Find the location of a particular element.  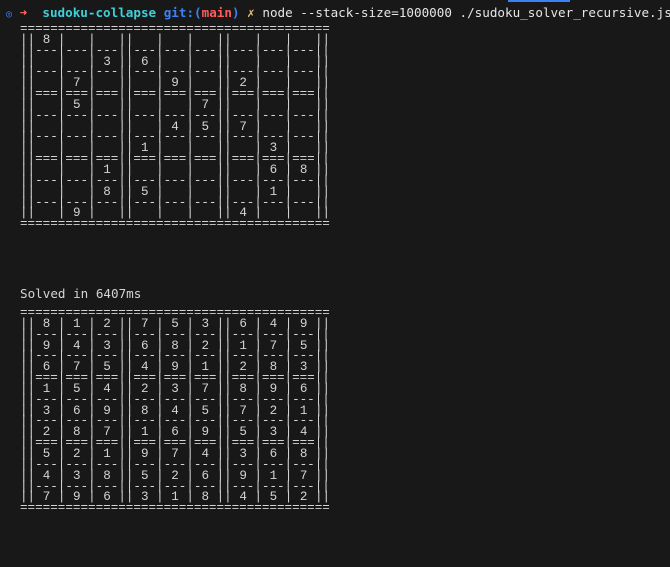

puzzle-cell: 2 is located at coordinates (243, 83).